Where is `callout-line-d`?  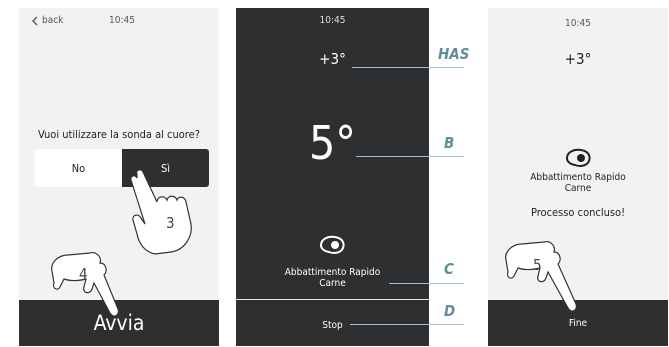 callout-line-d is located at coordinates (407, 324).